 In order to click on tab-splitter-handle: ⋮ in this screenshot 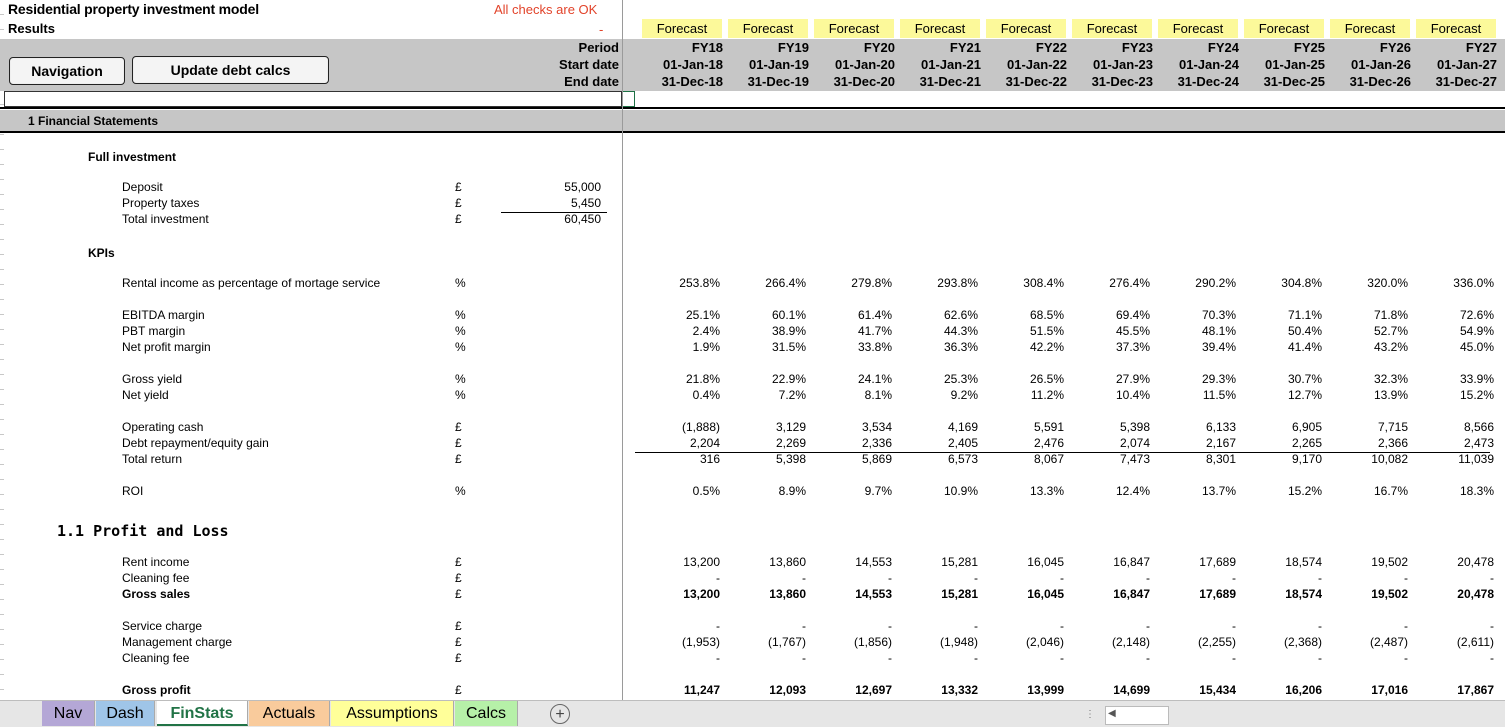, I will do `click(1090, 714)`.